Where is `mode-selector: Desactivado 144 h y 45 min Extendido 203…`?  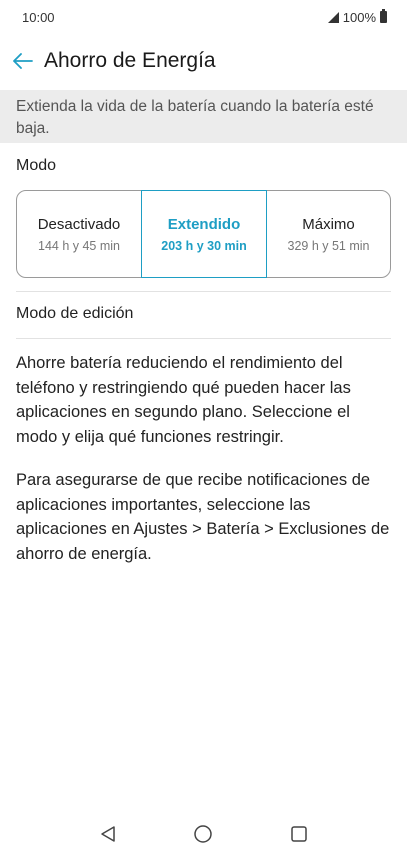
mode-selector: Desactivado 144 h y 45 min Extendido 203… is located at coordinates (203, 234).